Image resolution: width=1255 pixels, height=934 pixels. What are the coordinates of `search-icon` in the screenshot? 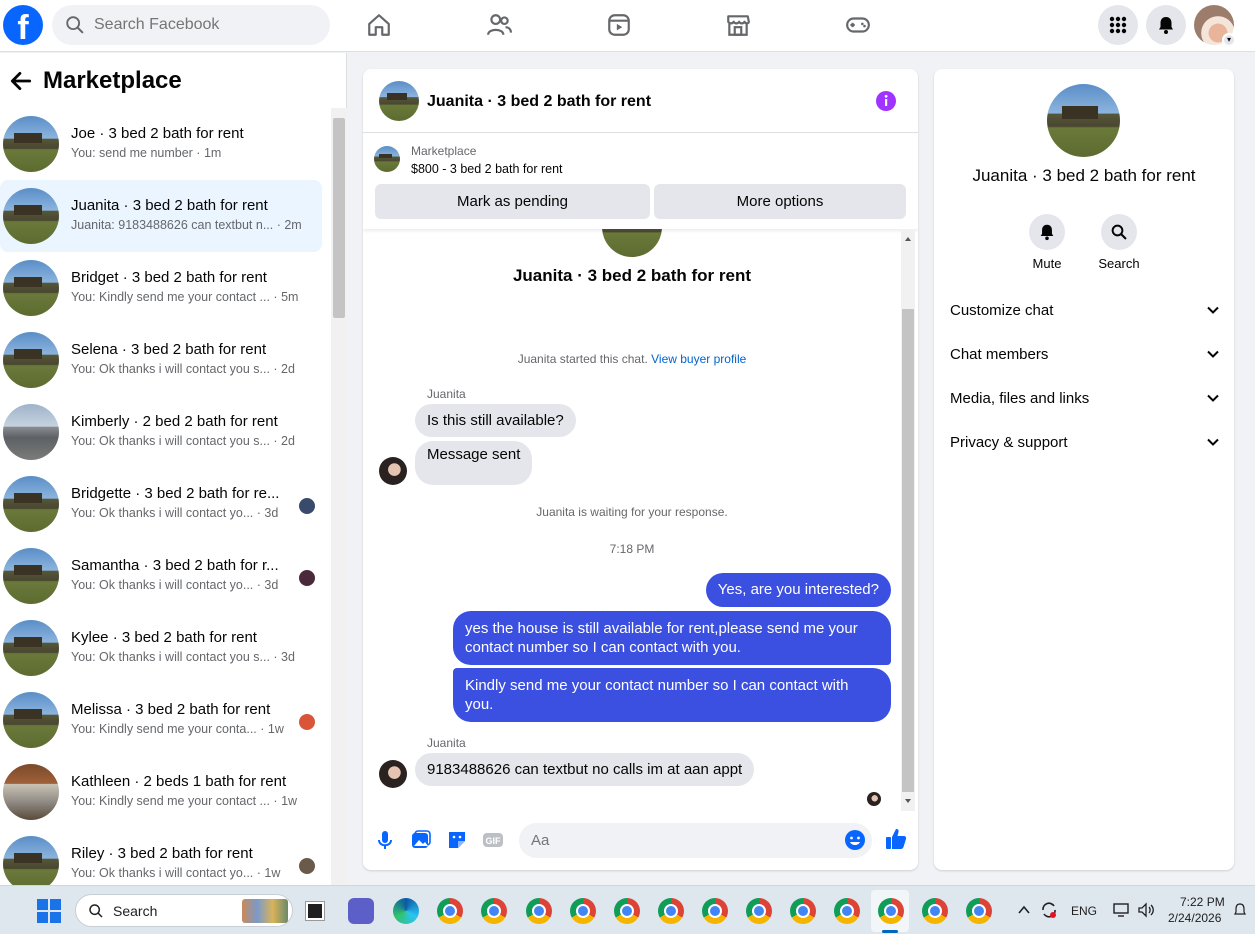 It's located at (75, 25).